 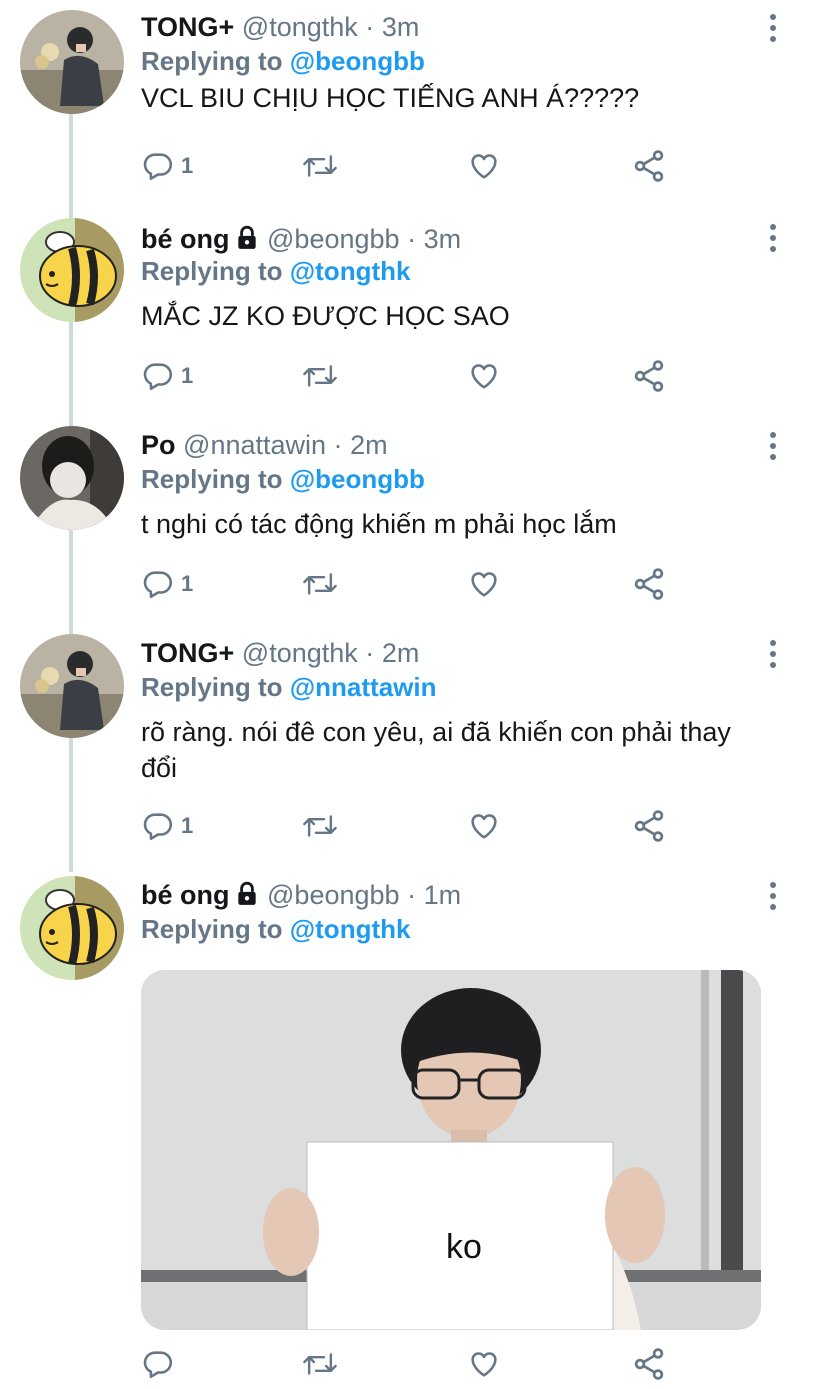 I want to click on tweet-header: bé ong @beongbb · 3m, so click(x=301, y=239).